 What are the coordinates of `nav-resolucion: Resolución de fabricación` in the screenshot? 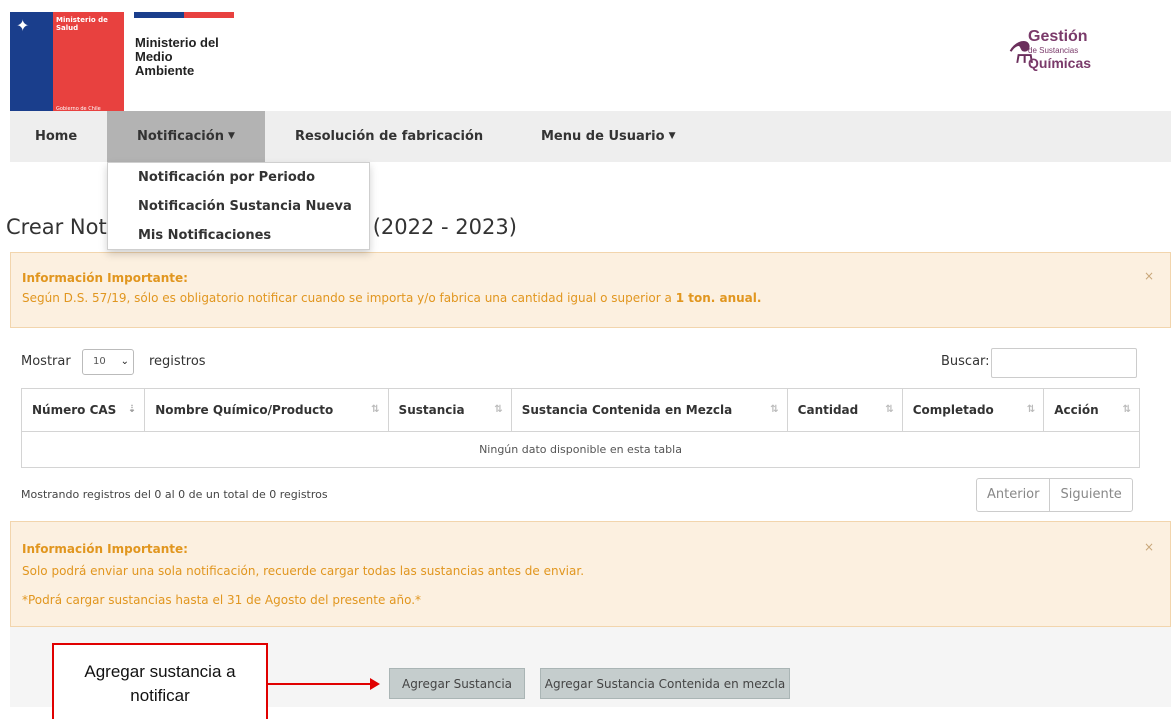 It's located at (389, 136).